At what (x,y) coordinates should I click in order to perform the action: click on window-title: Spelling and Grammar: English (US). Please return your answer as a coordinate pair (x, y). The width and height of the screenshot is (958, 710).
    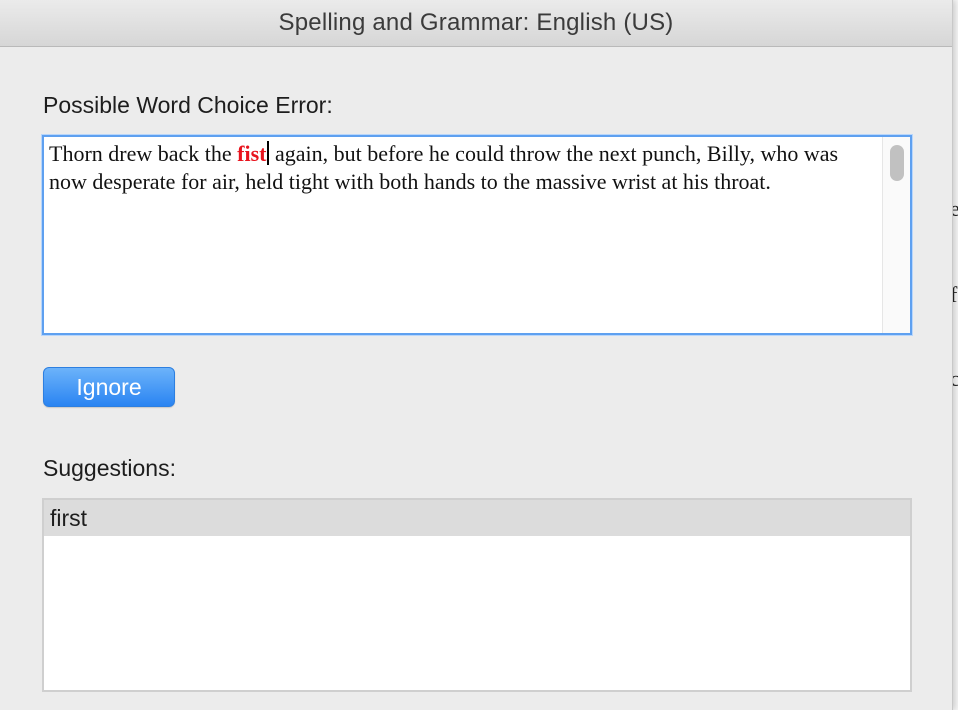
    Looking at the image, I should click on (476, 22).